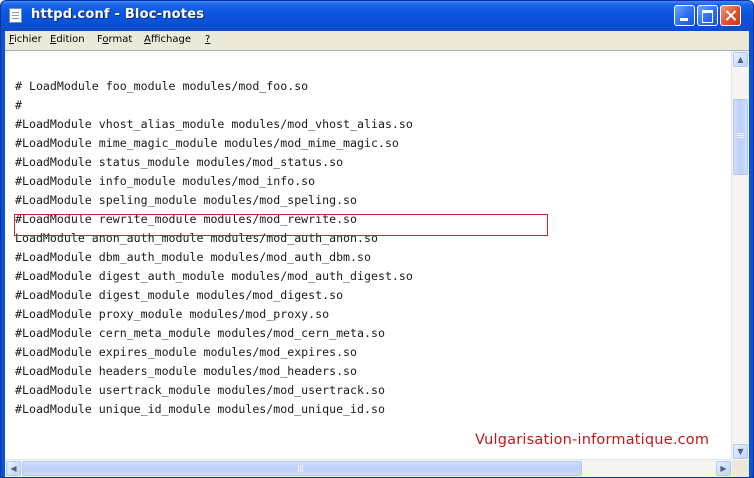 This screenshot has width=754, height=478. Describe the element at coordinates (377, 40) in the screenshot. I see `menu-bar: Fichier Edition Format Affichage ?` at that location.